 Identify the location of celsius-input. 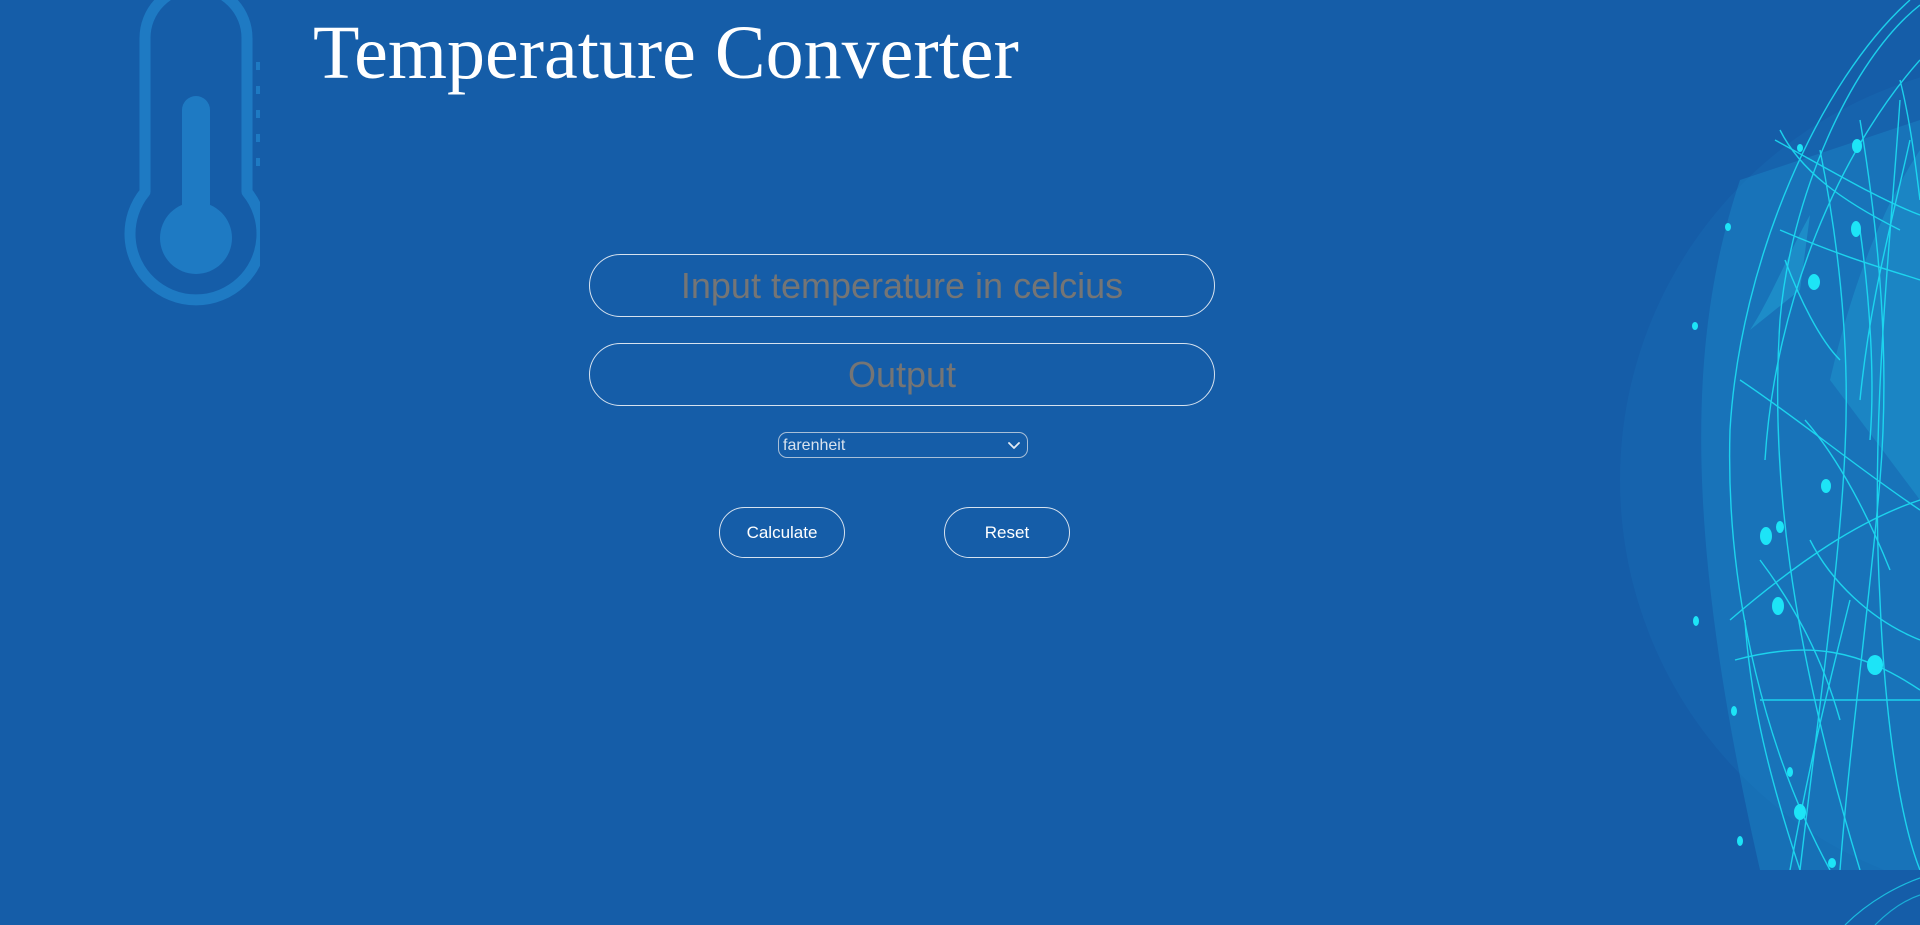
(902, 285).